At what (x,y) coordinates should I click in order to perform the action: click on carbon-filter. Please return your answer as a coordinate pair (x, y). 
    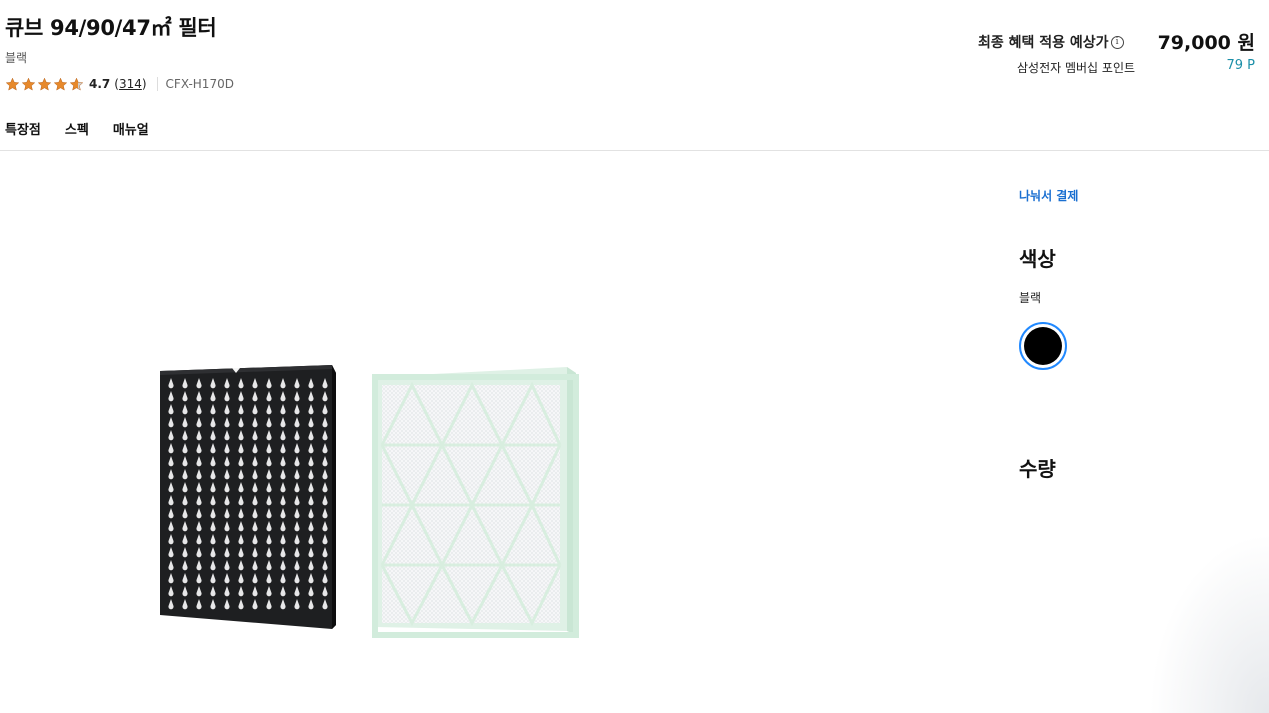
    Looking at the image, I should click on (248, 497).